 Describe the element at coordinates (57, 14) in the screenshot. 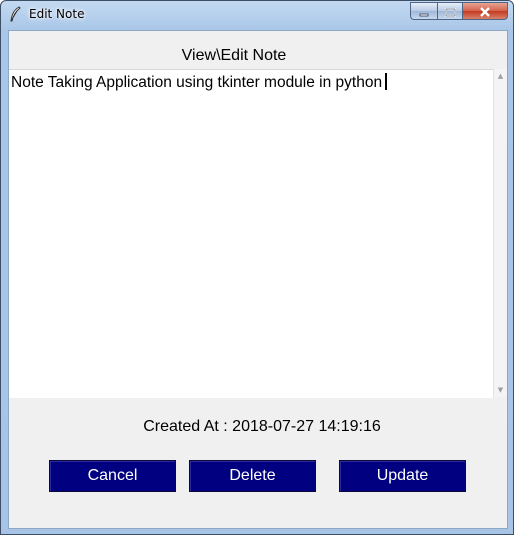

I see `window-title: Edit Note` at that location.